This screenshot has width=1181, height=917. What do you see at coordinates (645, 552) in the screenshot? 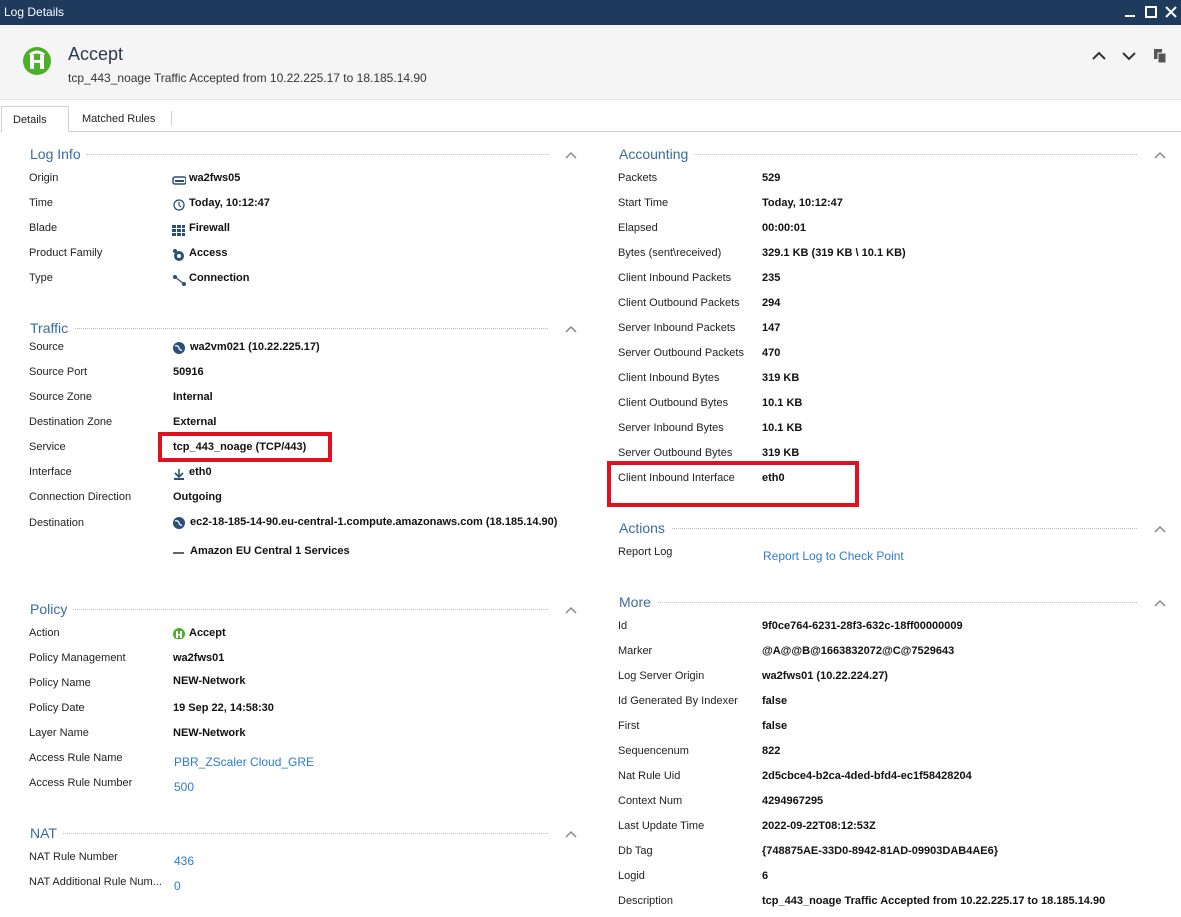
I see `report-log-label: Report Log` at bounding box center [645, 552].